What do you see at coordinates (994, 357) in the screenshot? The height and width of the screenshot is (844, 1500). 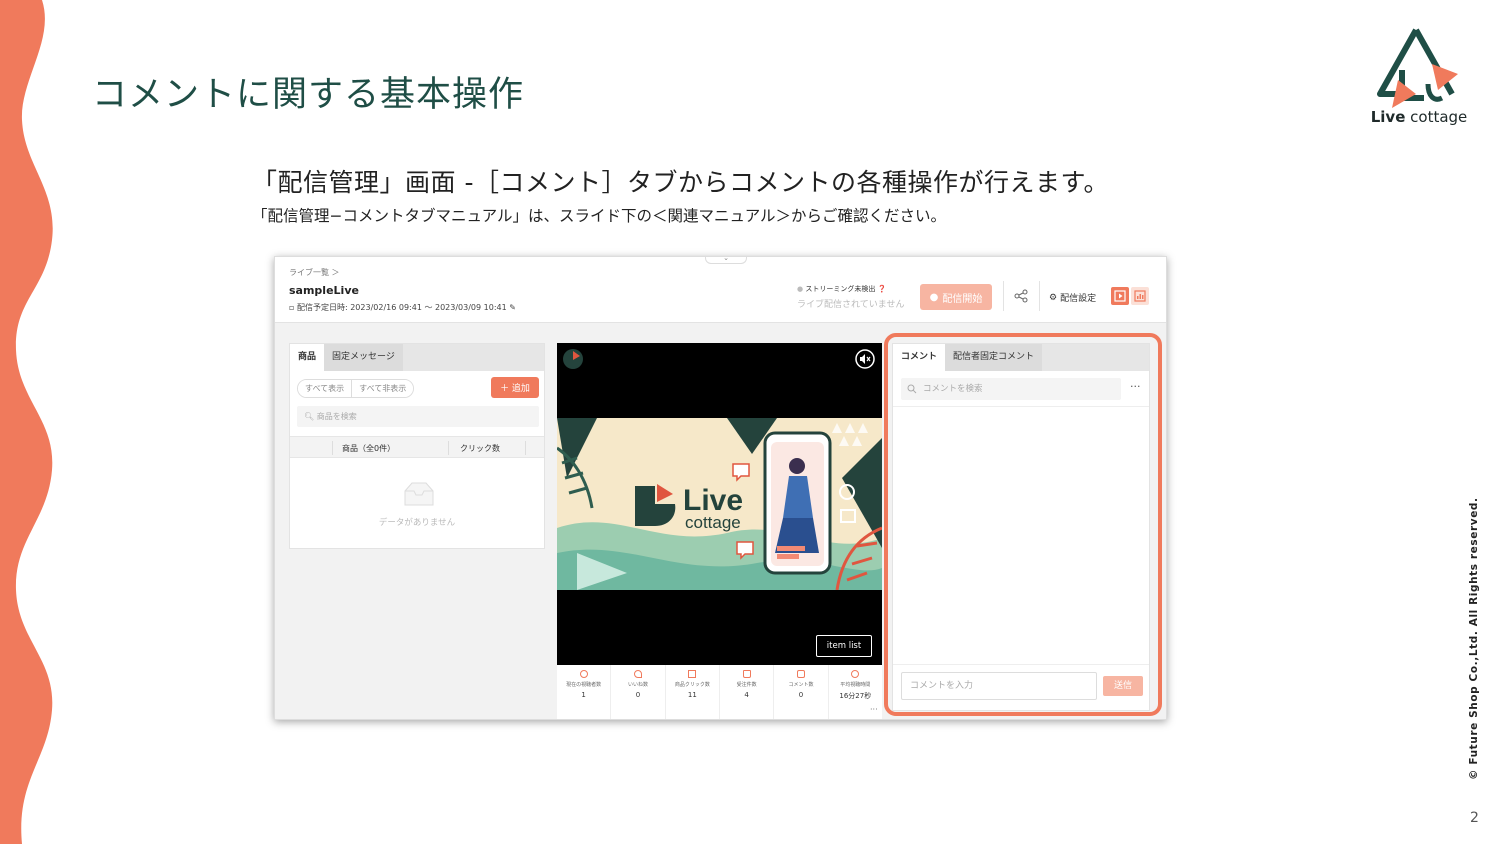 I see `tab-pinned-comments: 配信者固定コメント` at bounding box center [994, 357].